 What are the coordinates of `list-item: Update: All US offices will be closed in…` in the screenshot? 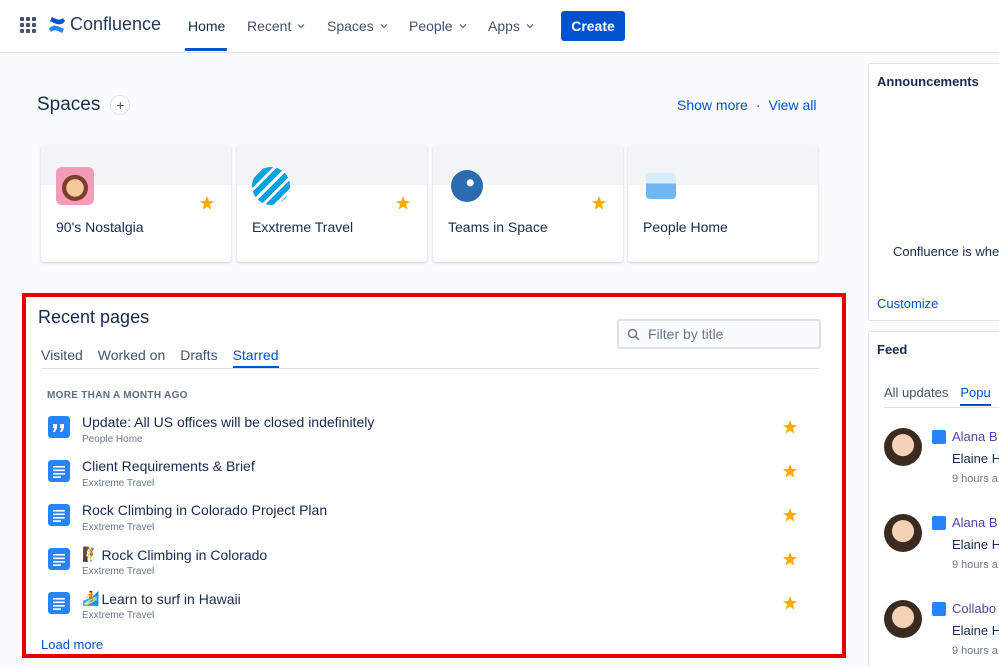 It's located at (423, 434).